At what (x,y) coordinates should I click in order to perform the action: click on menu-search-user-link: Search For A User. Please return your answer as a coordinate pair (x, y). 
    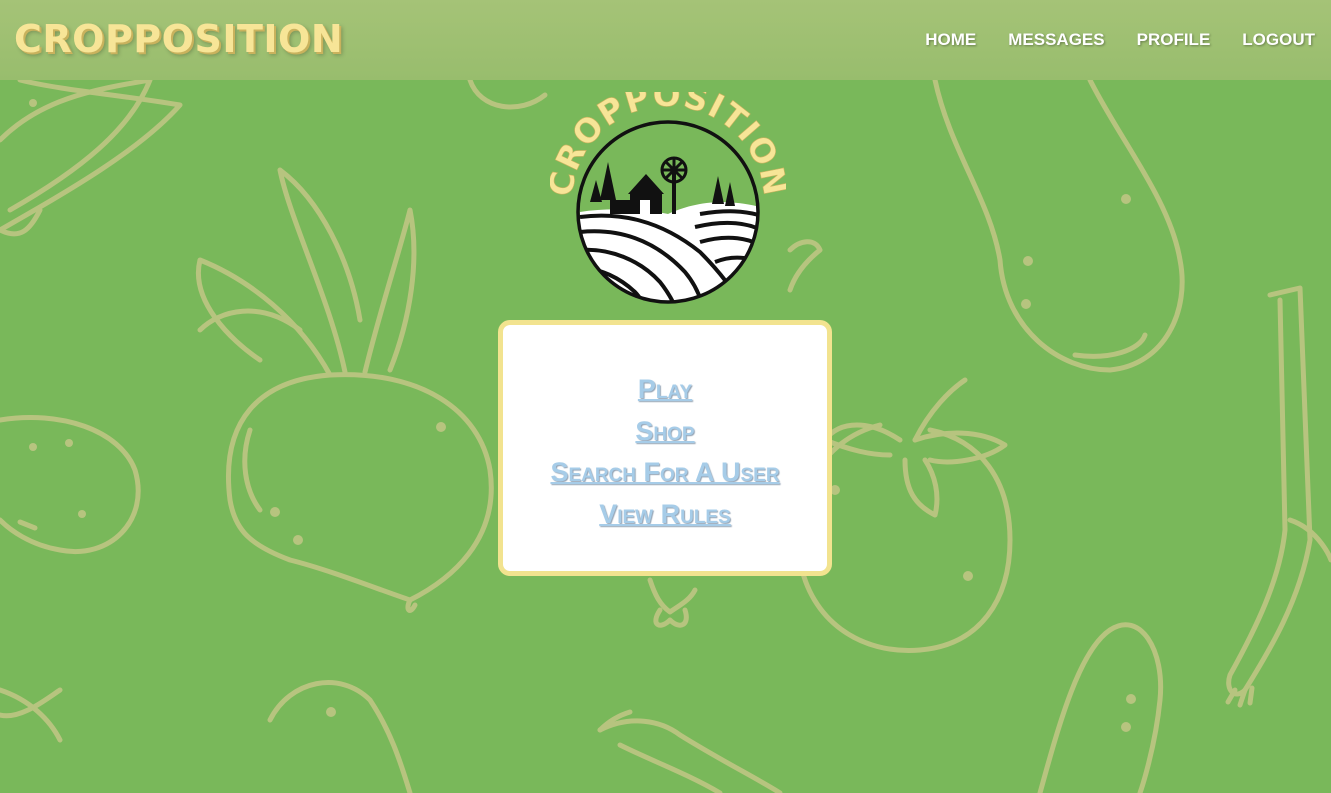
    Looking at the image, I should click on (665, 473).